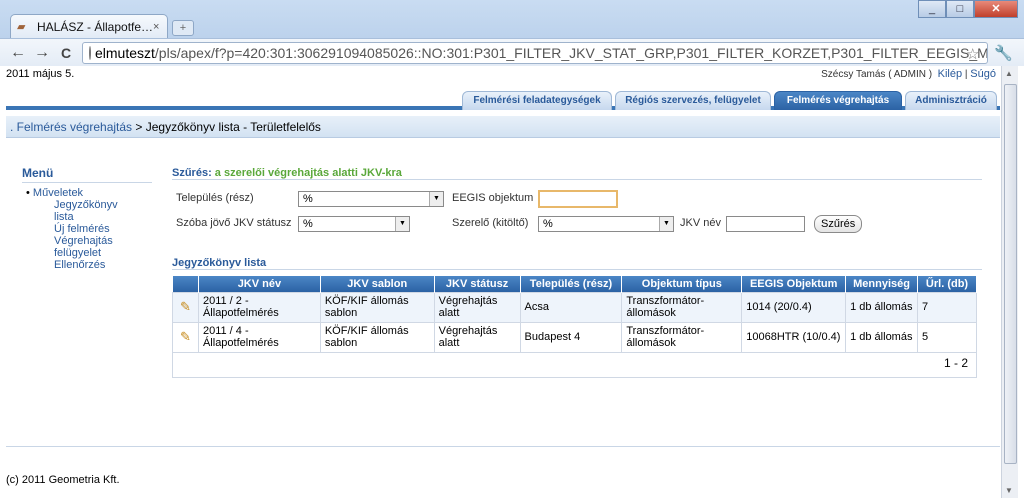 This screenshot has height=504, width=1024. I want to click on filter-subtitle: a szerelői végrehajtás alatti JKV-kra, so click(306, 173).